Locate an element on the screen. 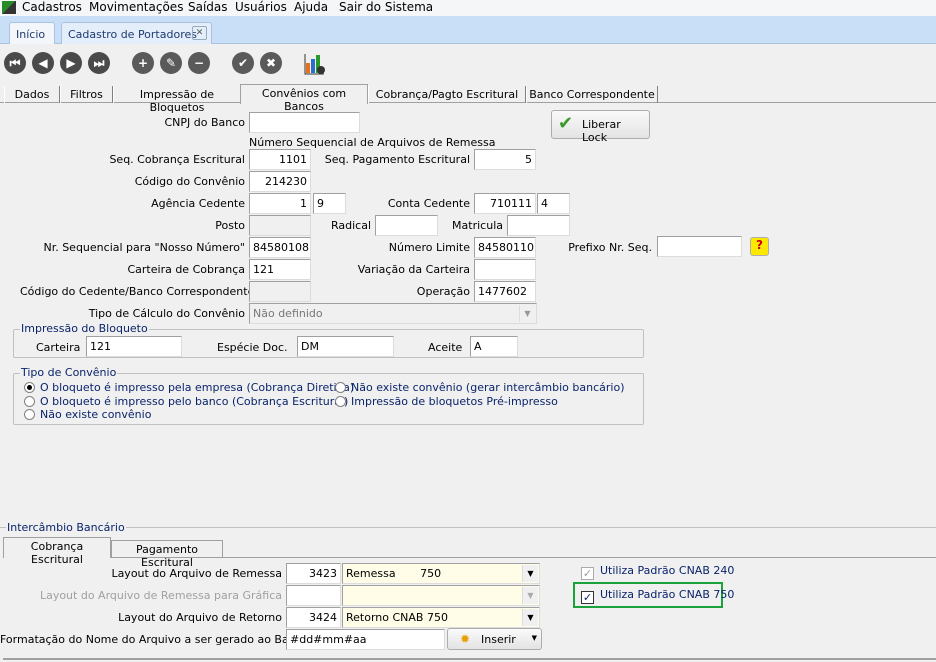 This screenshot has width=936, height=662. aceite-input: A is located at coordinates (494, 346).